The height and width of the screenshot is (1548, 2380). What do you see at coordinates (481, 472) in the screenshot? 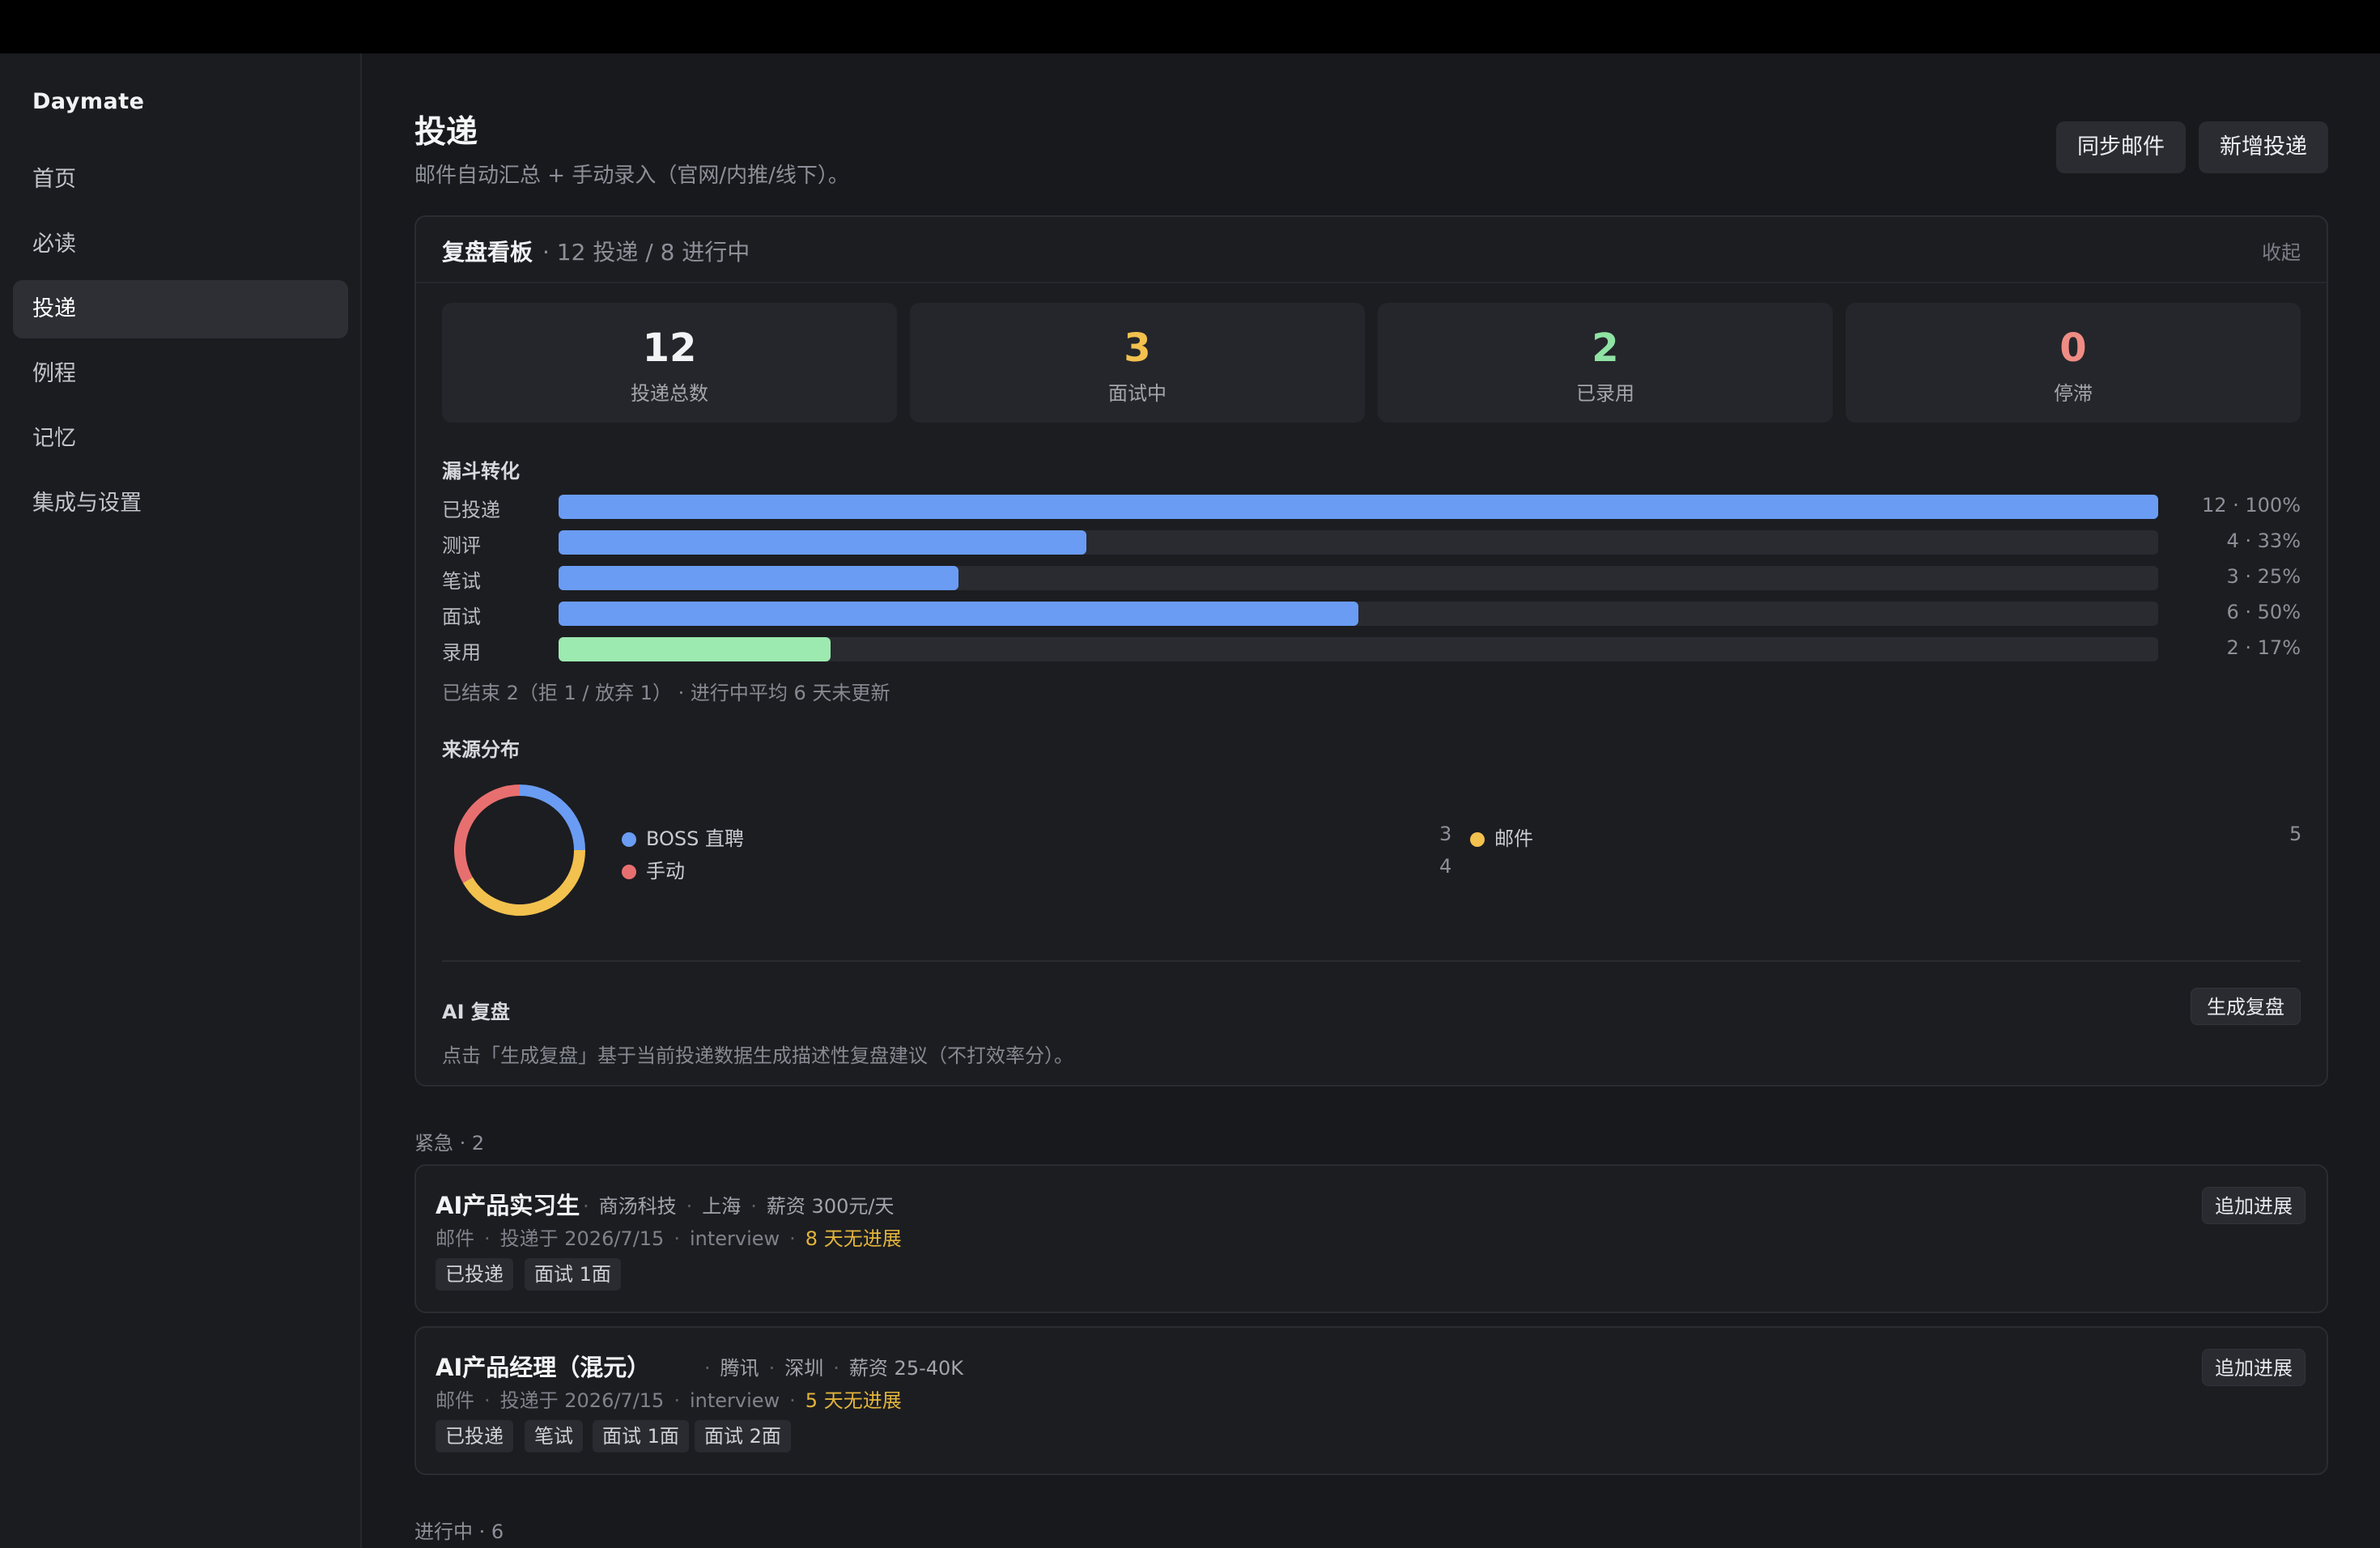
I see `funnel-title: 漏斗转化` at bounding box center [481, 472].